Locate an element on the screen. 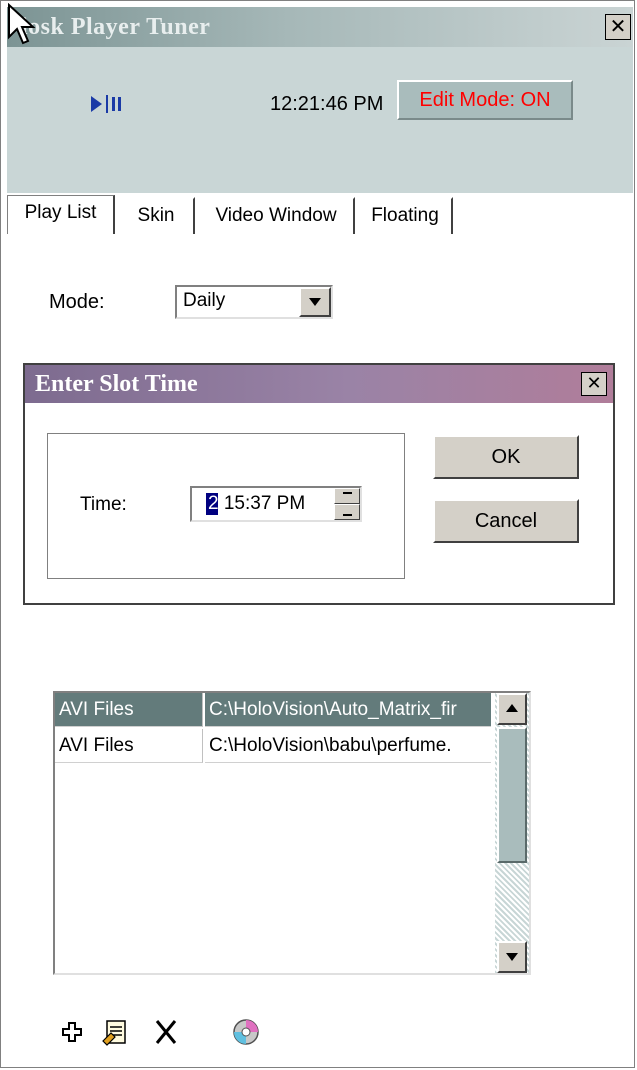  table-row: AVI Files C:\HoloVision\Auto_Matrix_fir is located at coordinates (274, 710).